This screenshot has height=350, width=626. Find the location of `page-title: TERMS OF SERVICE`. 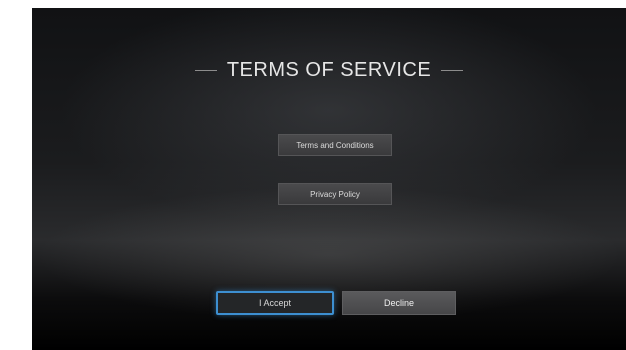

page-title: TERMS OF SERVICE is located at coordinates (329, 70).